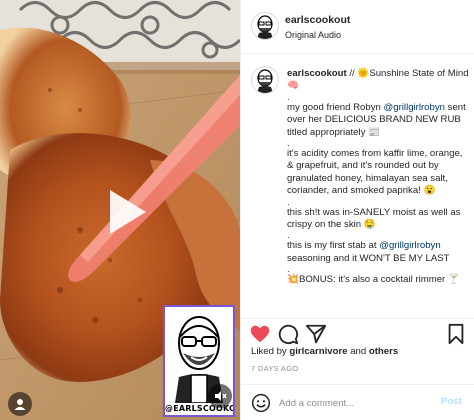  What do you see at coordinates (318, 351) in the screenshot?
I see `liked-by-user-link: girlcarnivore` at bounding box center [318, 351].